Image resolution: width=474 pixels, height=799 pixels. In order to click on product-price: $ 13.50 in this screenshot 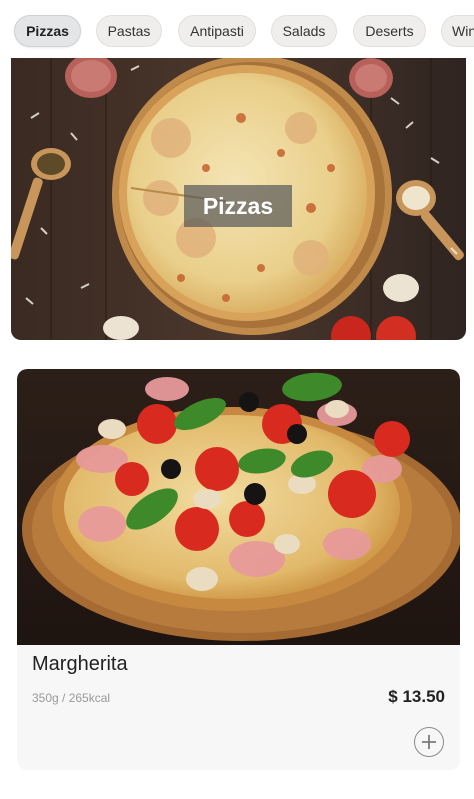, I will do `click(416, 696)`.